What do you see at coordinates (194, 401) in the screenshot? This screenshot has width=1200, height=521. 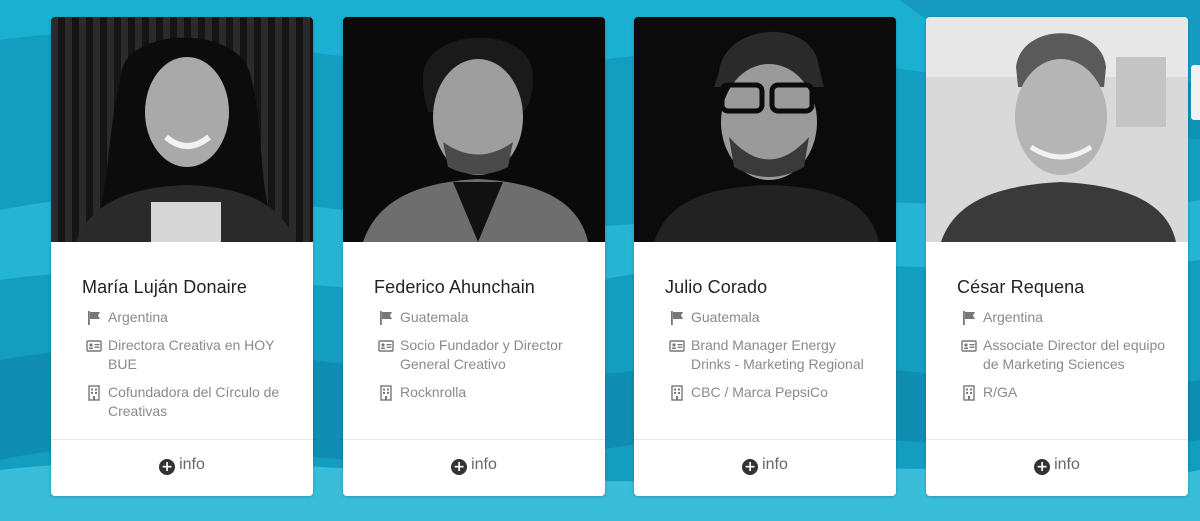 I see `speaker-company-text: Cofundadora del Círculo de Creativas` at bounding box center [194, 401].